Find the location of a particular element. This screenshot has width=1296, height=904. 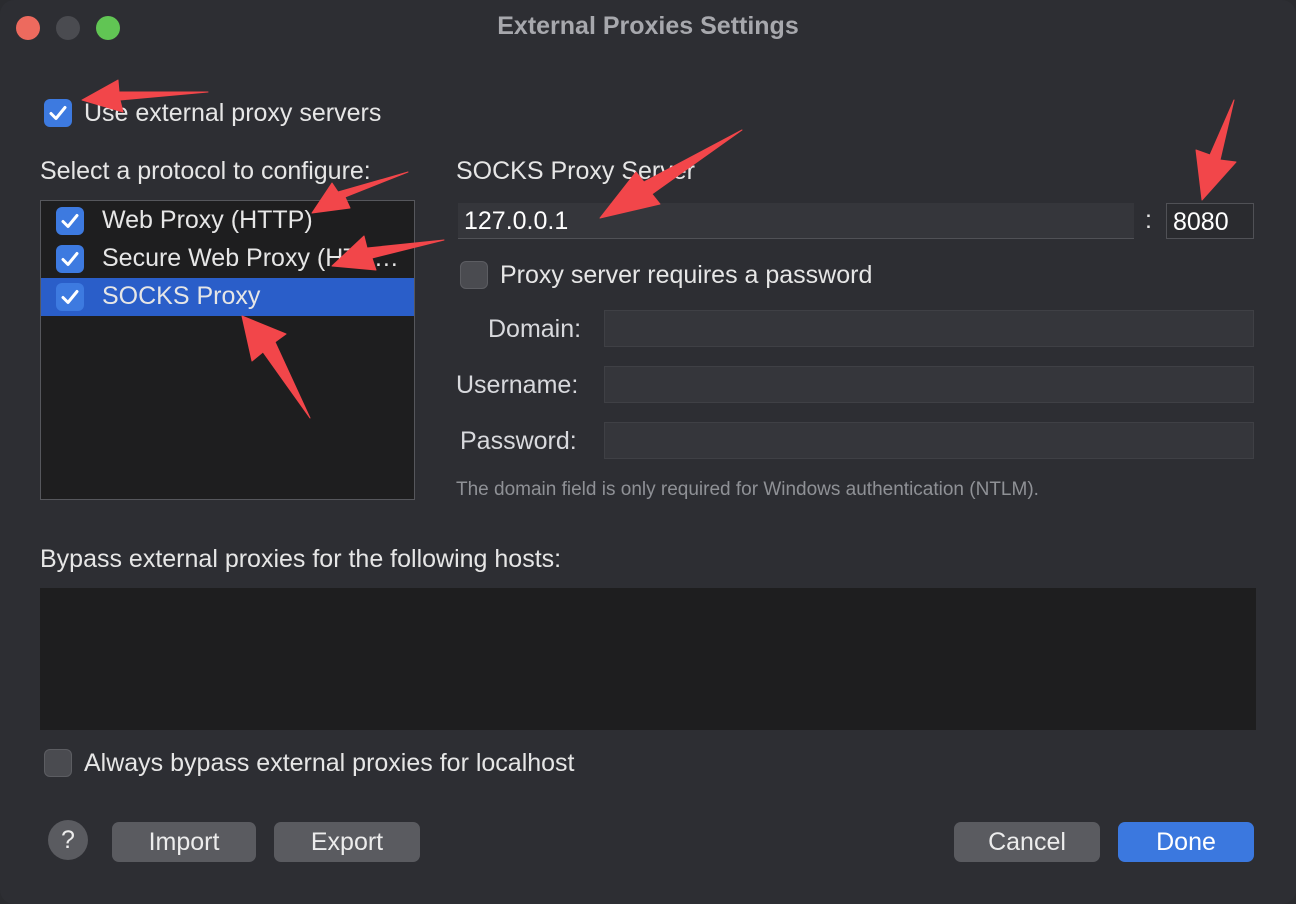

bypass-localhost-checkbox is located at coordinates (58, 763).